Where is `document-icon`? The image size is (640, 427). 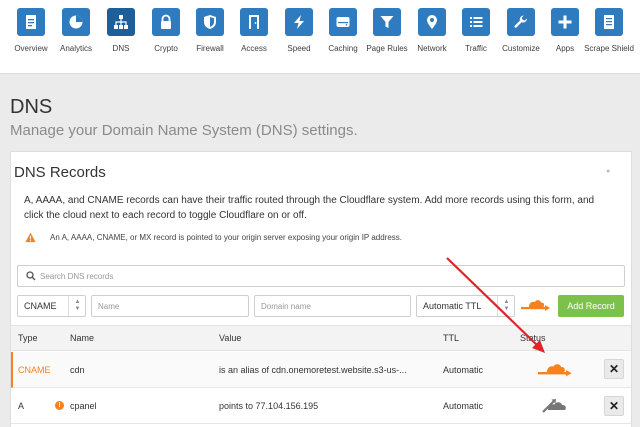
document-icon is located at coordinates (31, 22).